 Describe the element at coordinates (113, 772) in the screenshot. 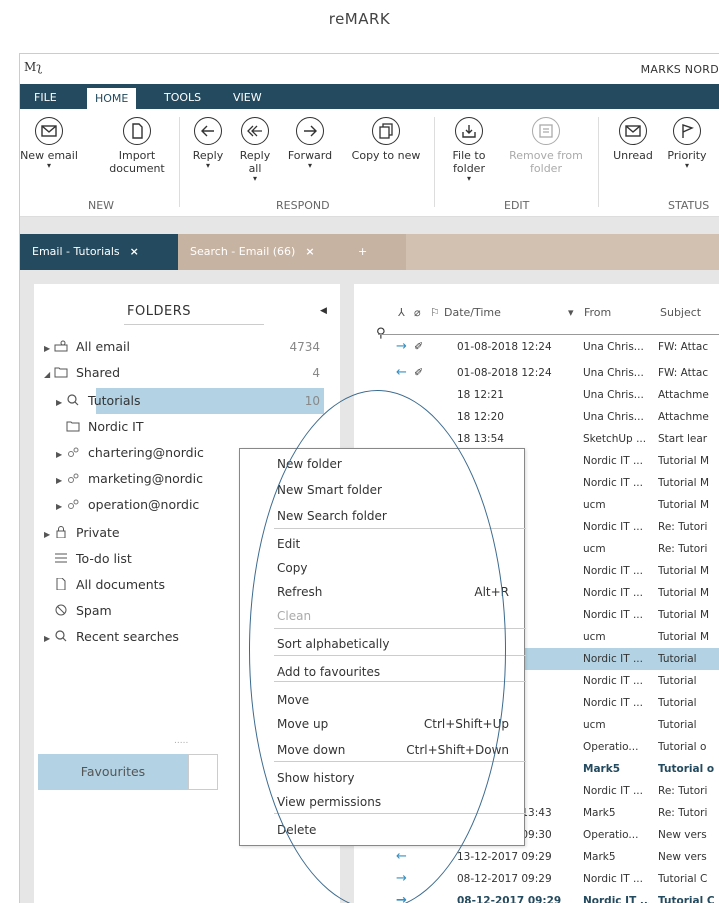

I see `favourites-tab: Favourites` at that location.